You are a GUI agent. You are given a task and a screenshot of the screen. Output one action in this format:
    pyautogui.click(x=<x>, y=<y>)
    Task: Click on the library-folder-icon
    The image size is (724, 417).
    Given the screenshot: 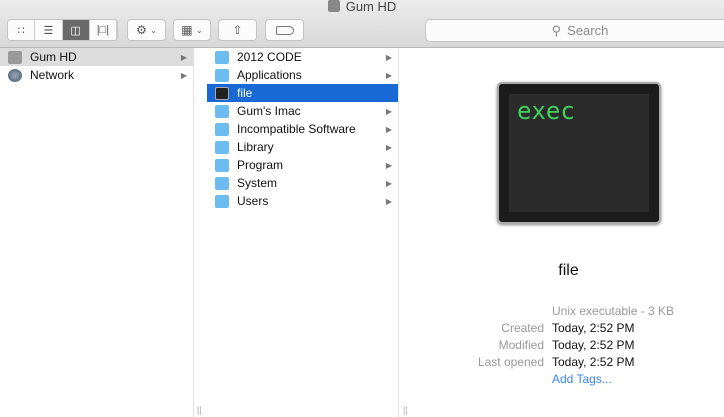 What is the action you would take?
    pyautogui.click(x=222, y=147)
    